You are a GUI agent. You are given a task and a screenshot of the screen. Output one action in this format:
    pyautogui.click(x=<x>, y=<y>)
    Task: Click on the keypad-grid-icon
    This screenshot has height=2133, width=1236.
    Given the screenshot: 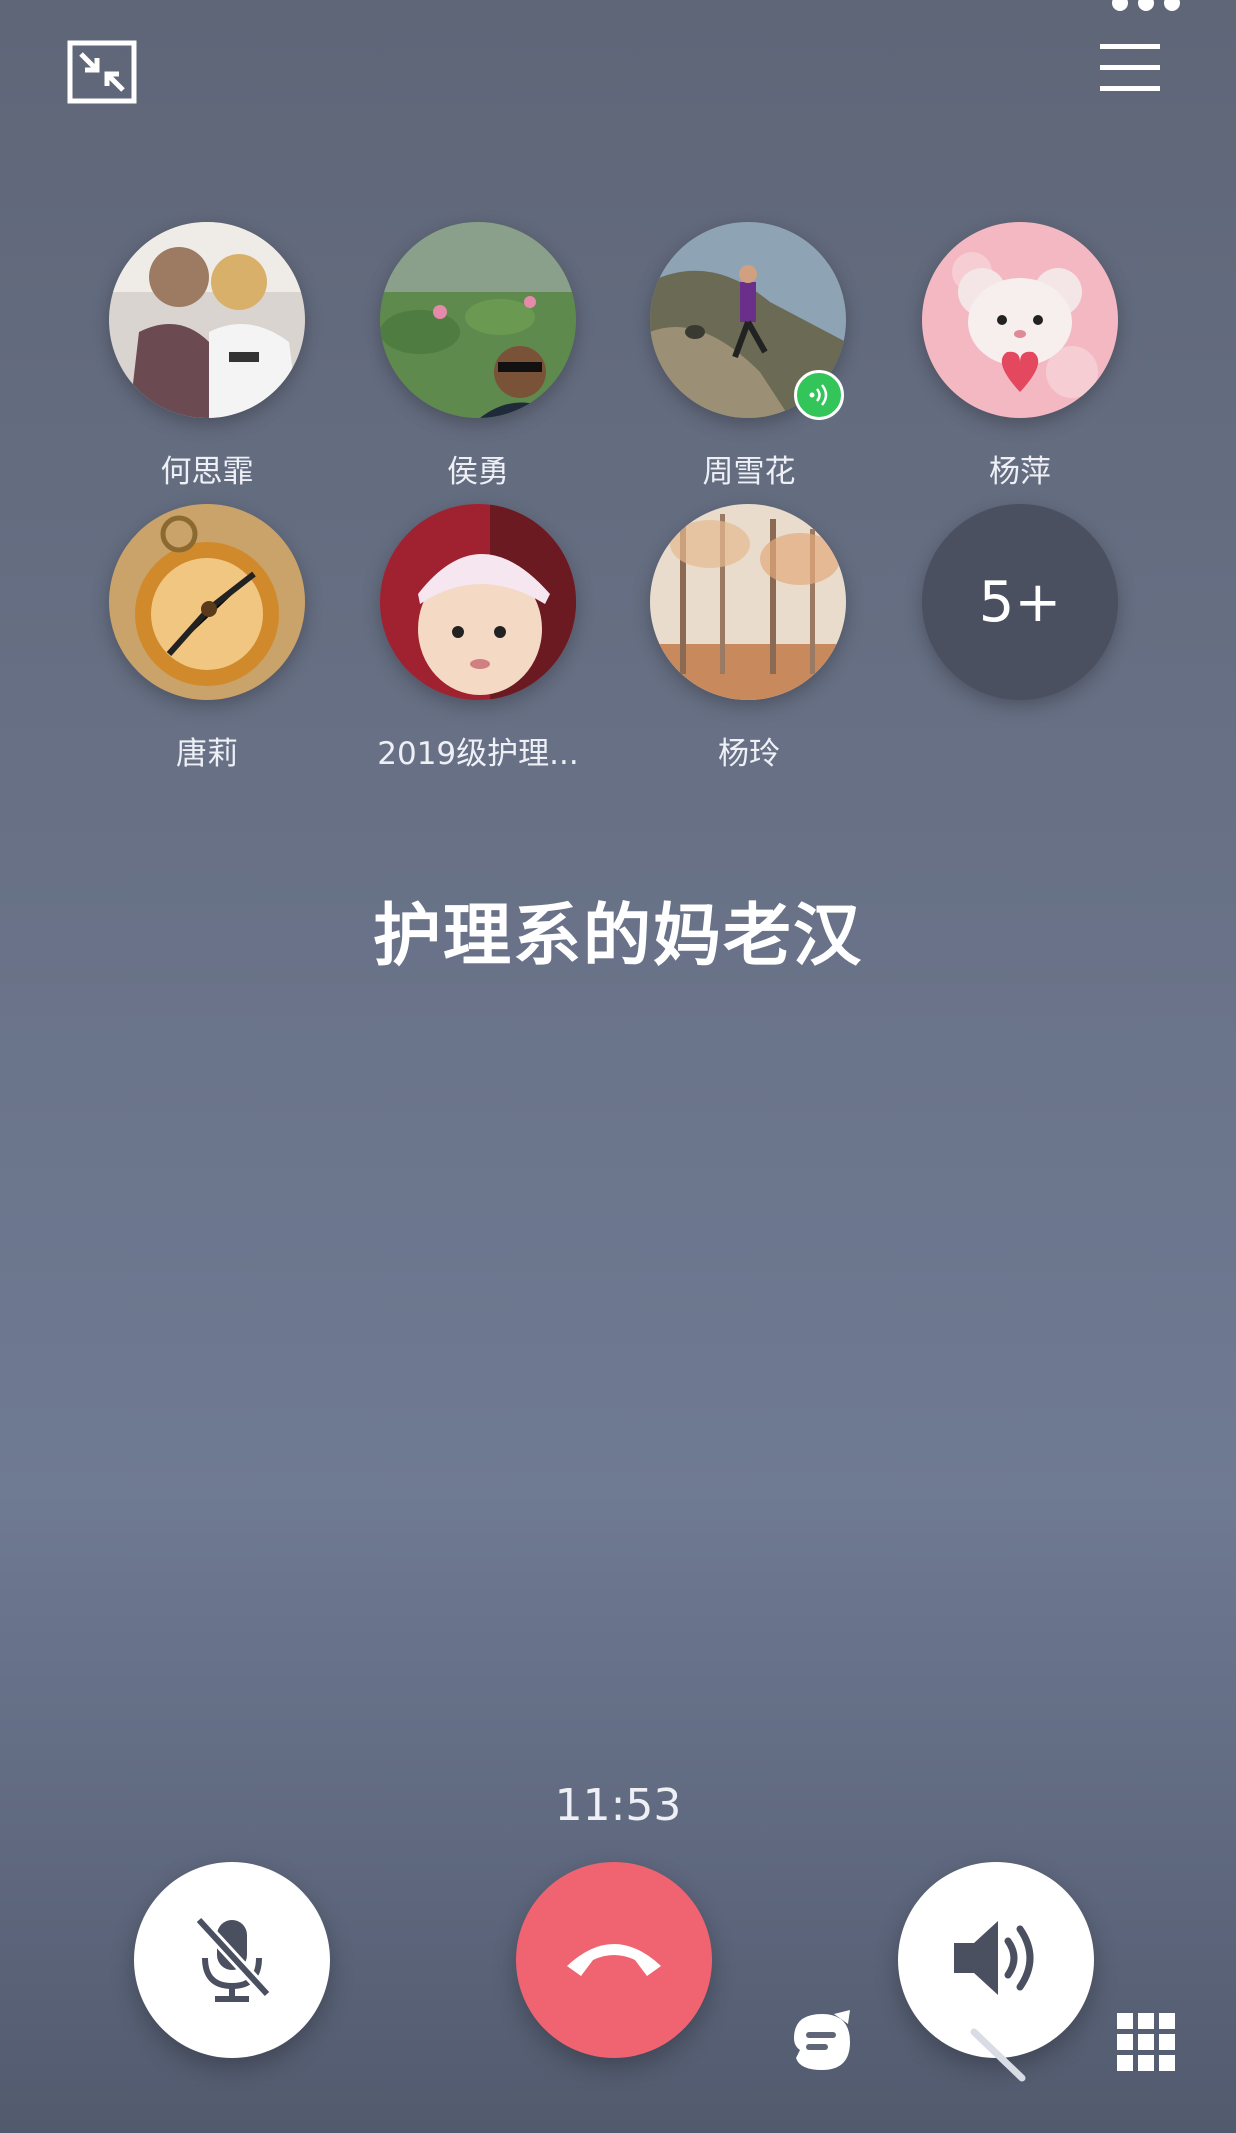 What is the action you would take?
    pyautogui.click(x=1146, y=2042)
    